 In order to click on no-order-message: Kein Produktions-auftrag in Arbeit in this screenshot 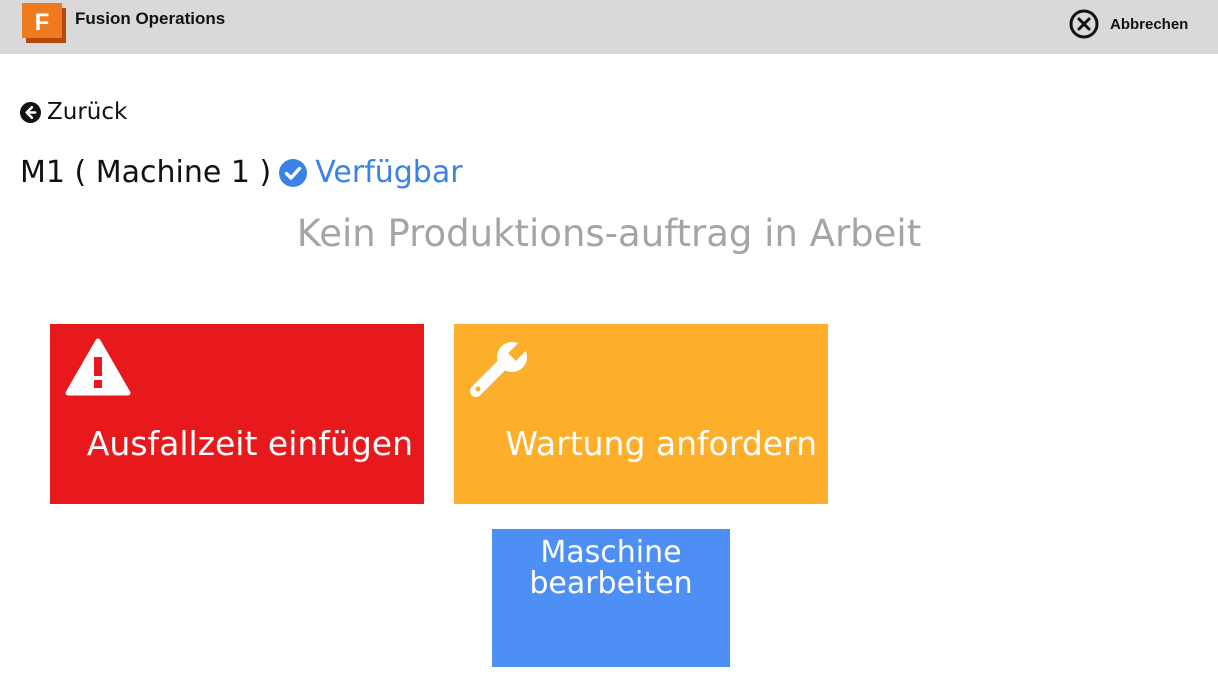, I will do `click(609, 233)`.